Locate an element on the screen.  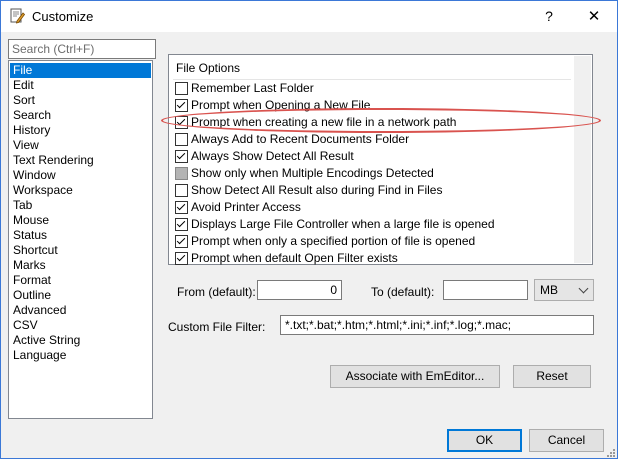
option-label: Remember Last Folder is located at coordinates (252, 88).